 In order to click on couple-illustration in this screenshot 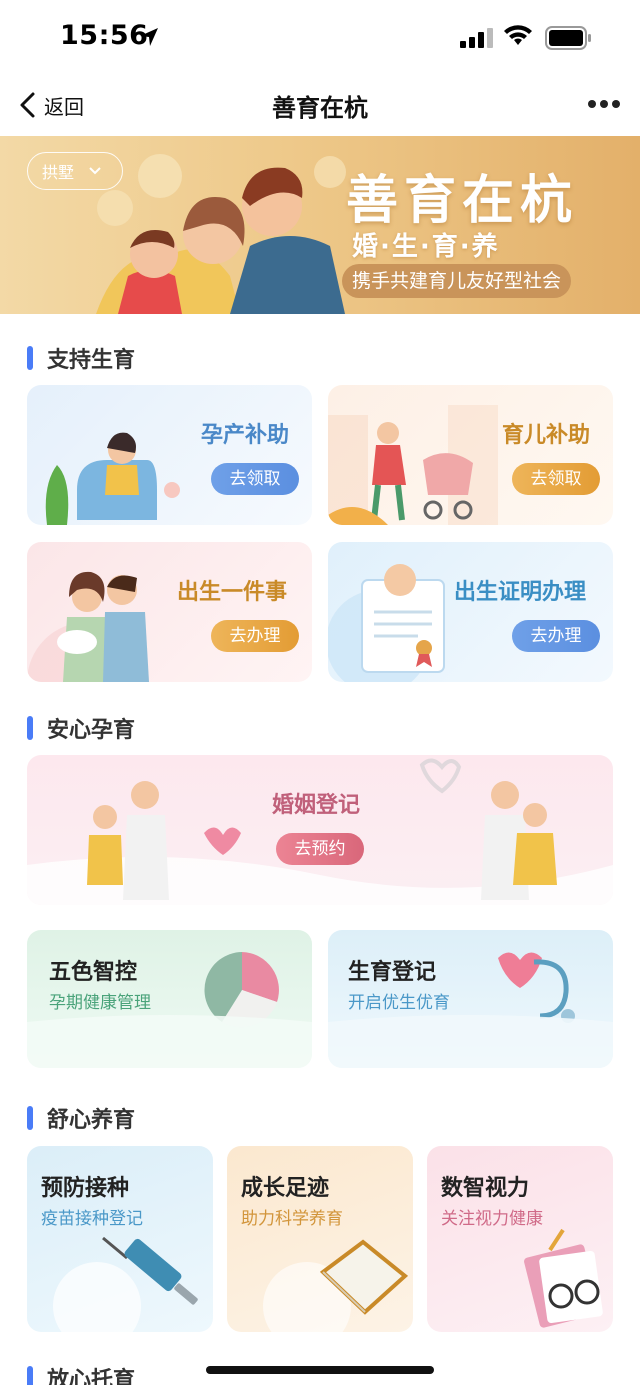, I will do `click(320, 831)`.